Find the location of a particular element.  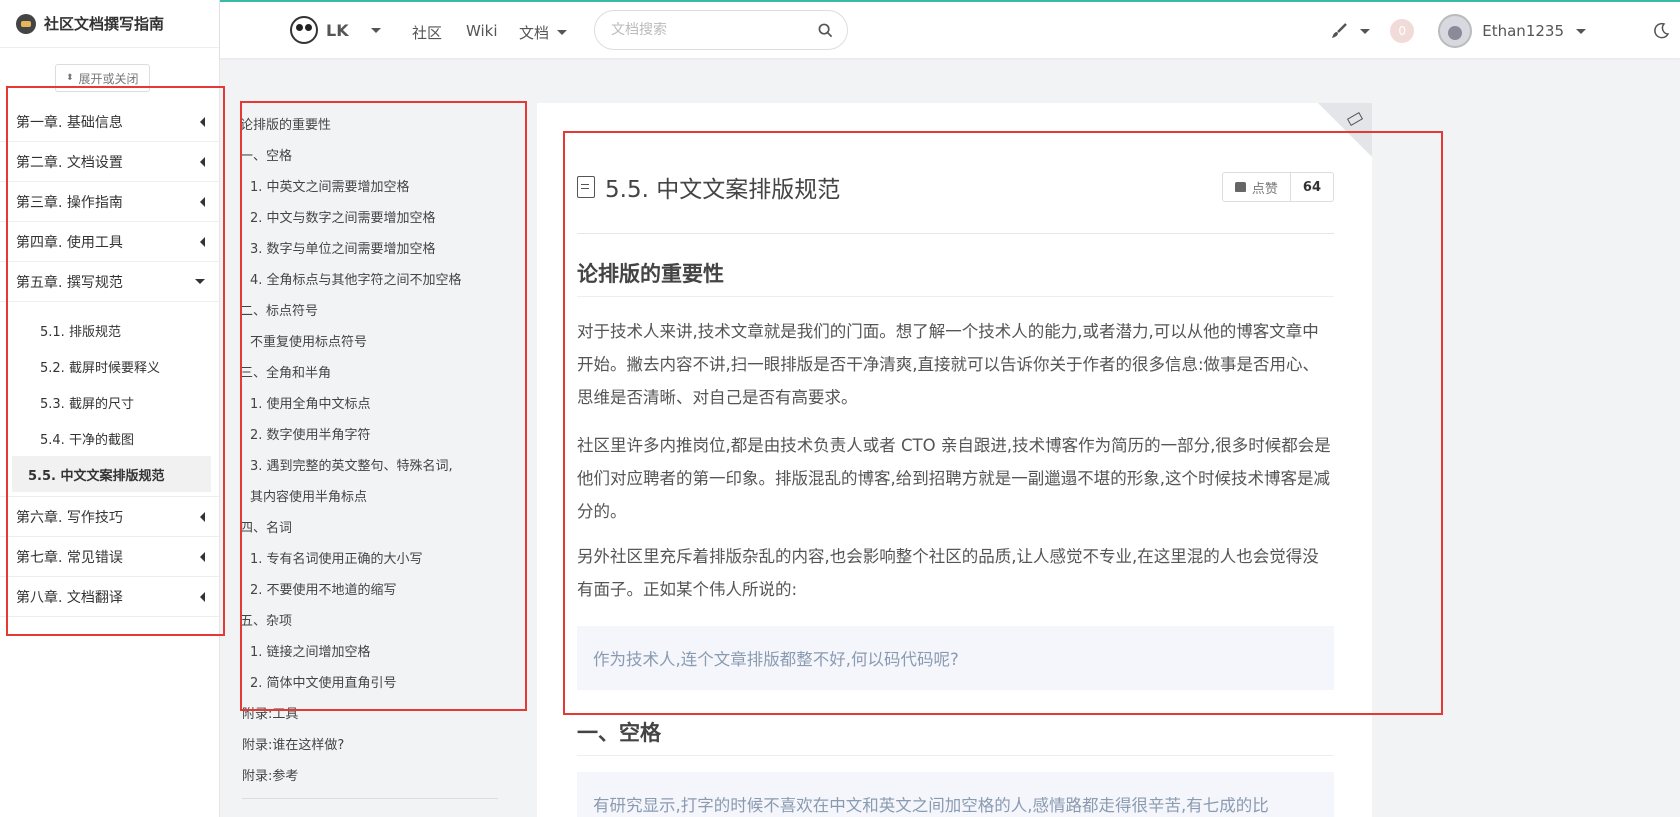

chapter-item-8: 第八章. 文档翻译 is located at coordinates (109, 597).